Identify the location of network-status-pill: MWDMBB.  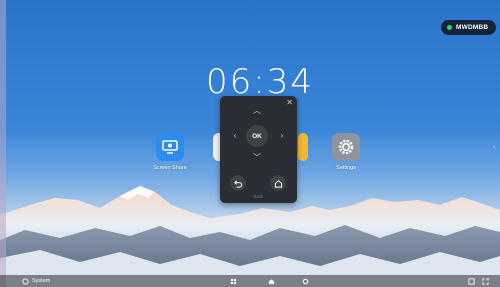
(468, 27).